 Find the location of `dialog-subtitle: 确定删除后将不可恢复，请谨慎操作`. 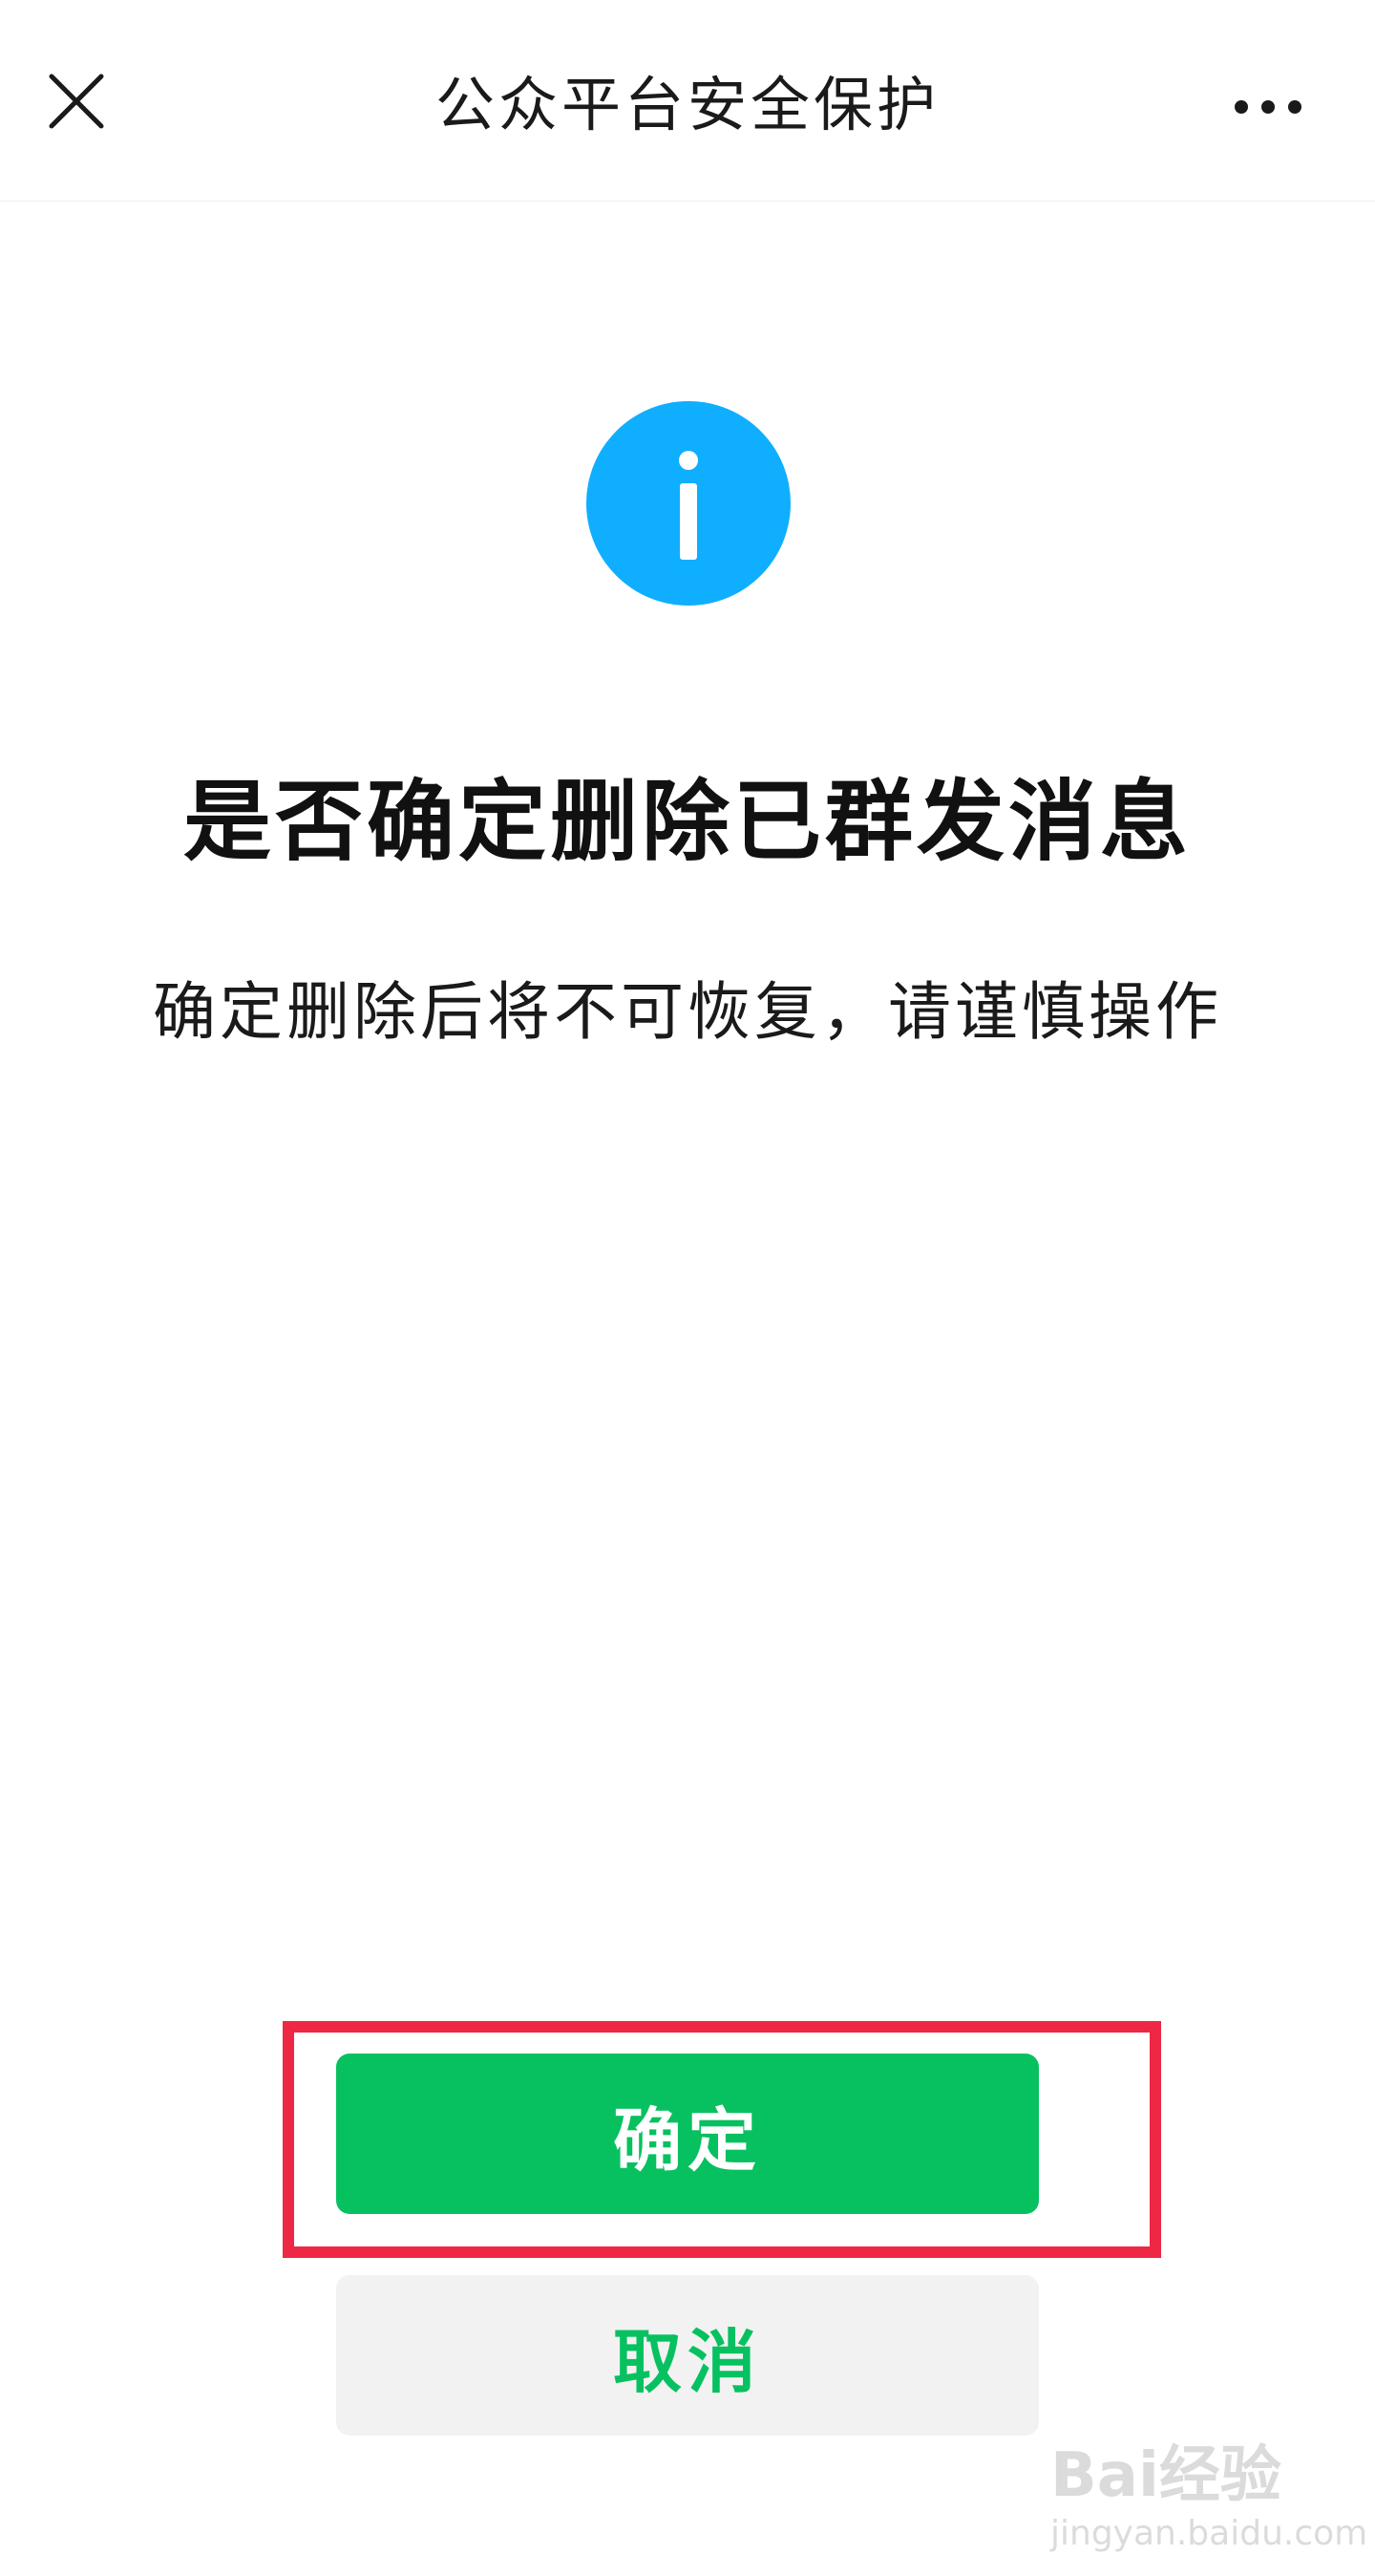

dialog-subtitle: 确定删除后将不可恢复，请谨慎操作 is located at coordinates (687, 1012).